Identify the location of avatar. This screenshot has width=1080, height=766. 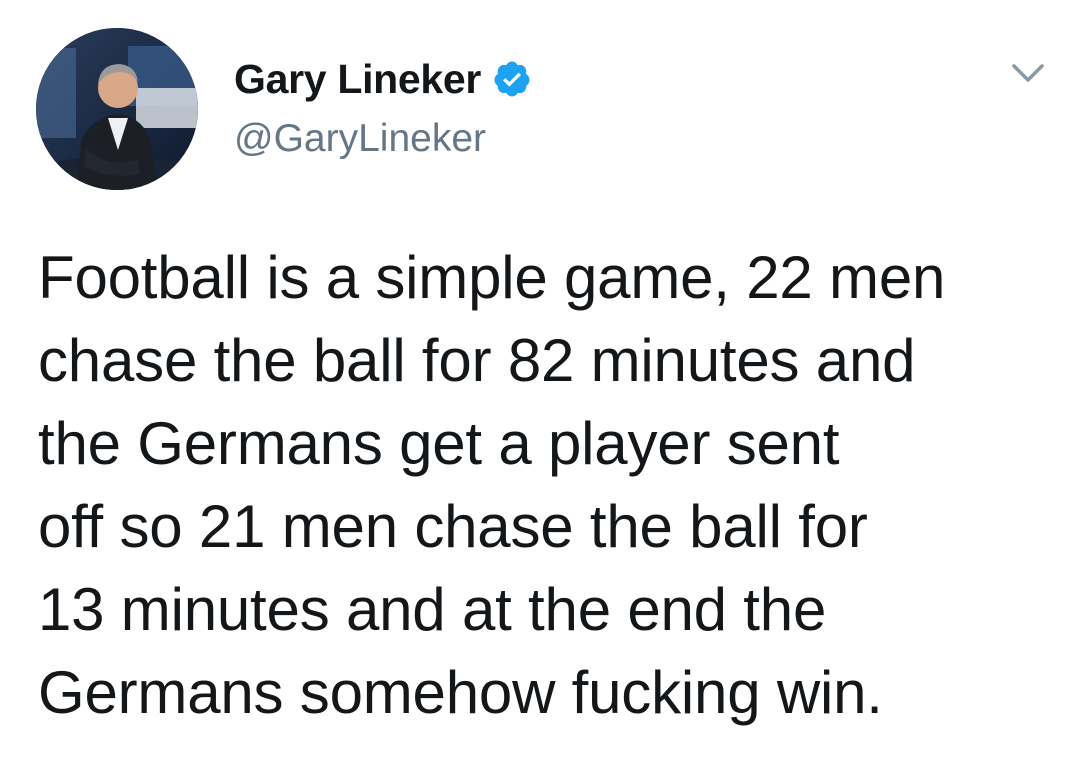
(117, 109).